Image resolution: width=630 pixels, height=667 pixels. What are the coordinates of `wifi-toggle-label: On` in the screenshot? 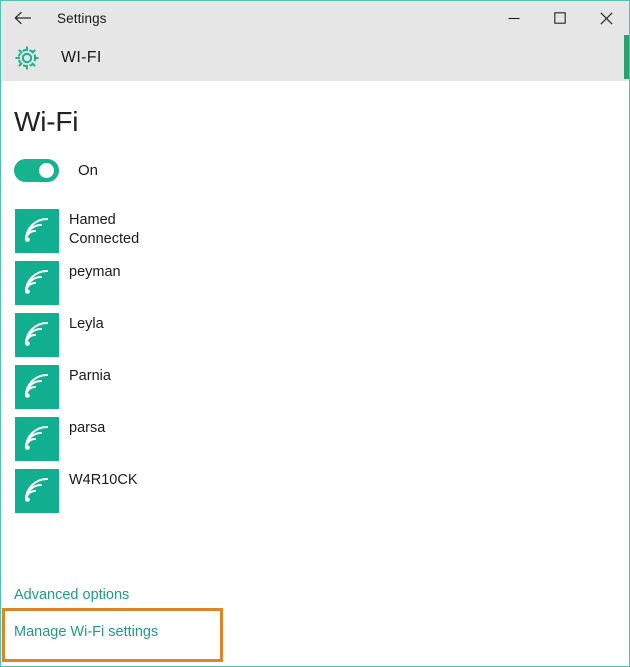 It's located at (88, 170).